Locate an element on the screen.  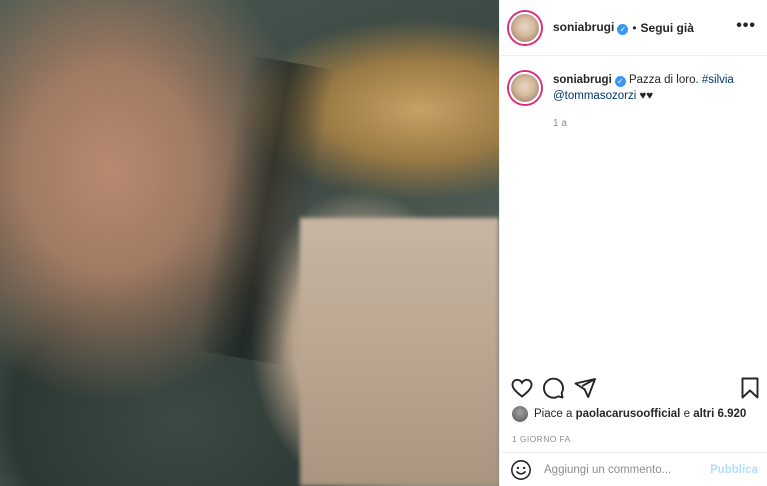
post-header: soniabrugi ✓ • Segui già ••• is located at coordinates (633, 28).